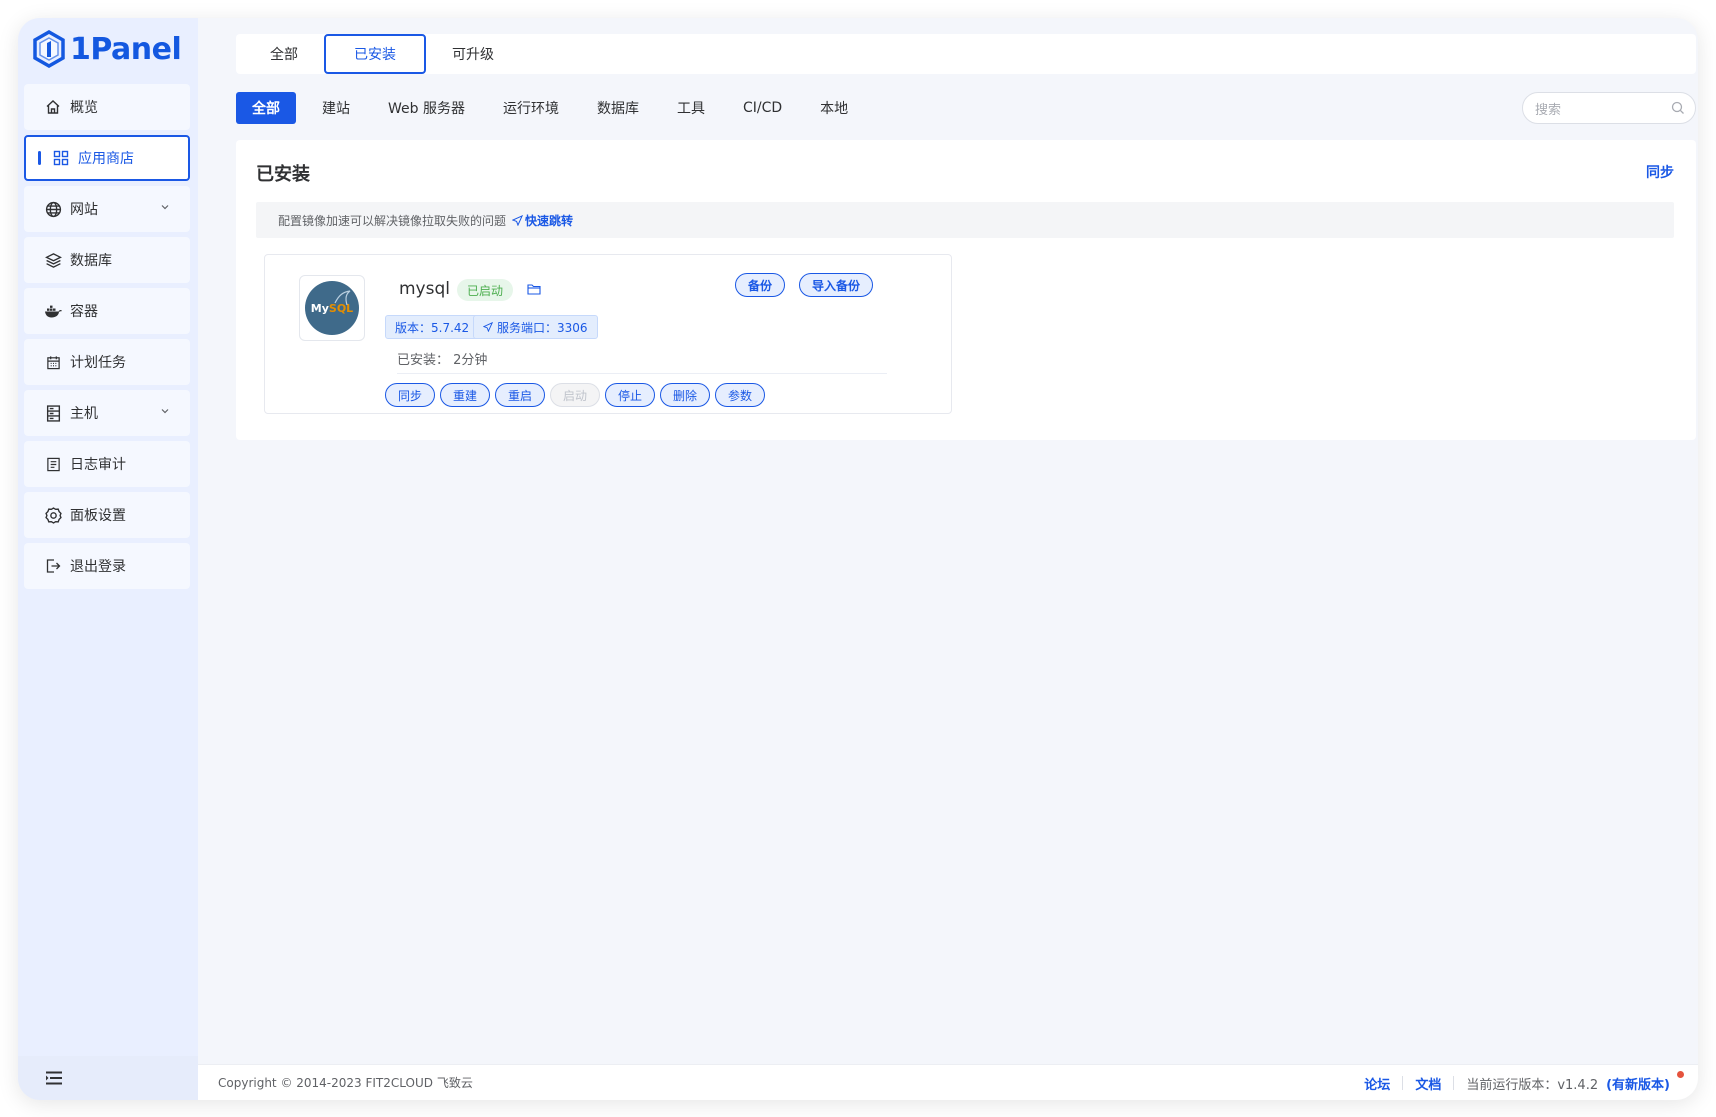 The image size is (1716, 1117). Describe the element at coordinates (53, 311) in the screenshot. I see `docker-icon` at that location.